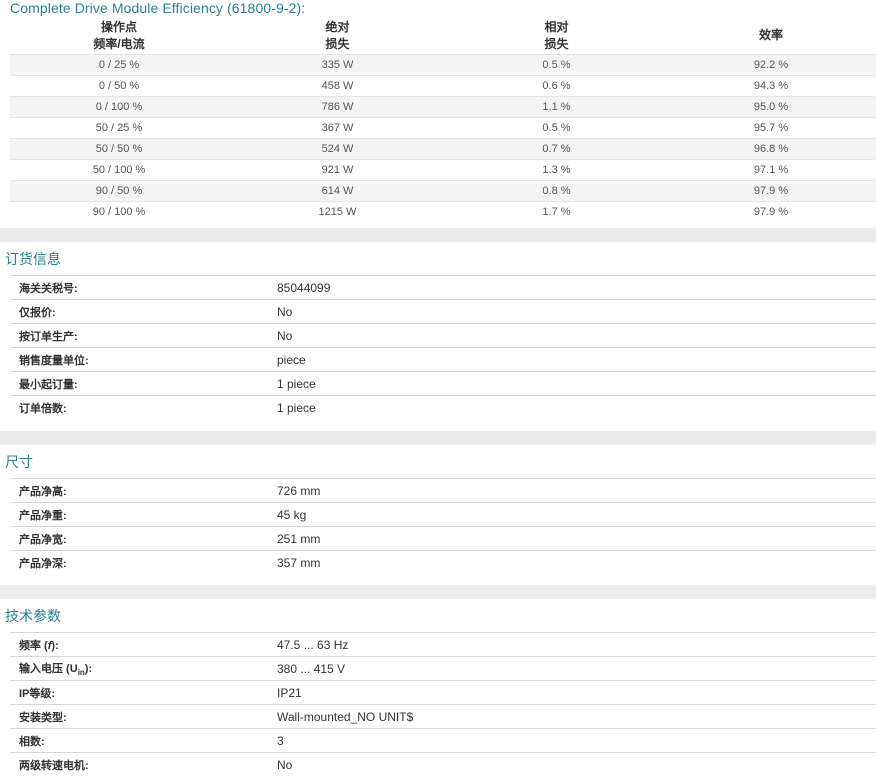 The height and width of the screenshot is (784, 876). I want to click on table-row: 最小起订量: 1 piece, so click(443, 383).